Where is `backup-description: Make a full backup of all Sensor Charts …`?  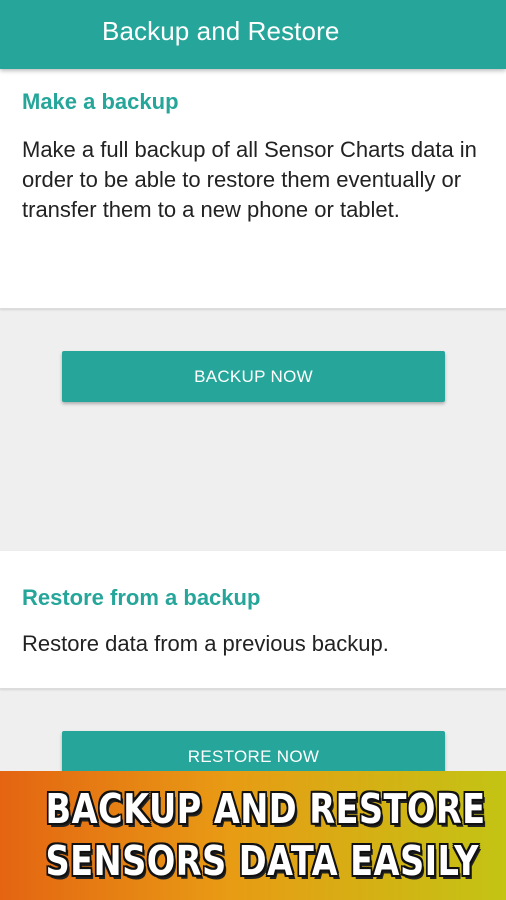 backup-description: Make a full backup of all Sensor Charts … is located at coordinates (249, 179).